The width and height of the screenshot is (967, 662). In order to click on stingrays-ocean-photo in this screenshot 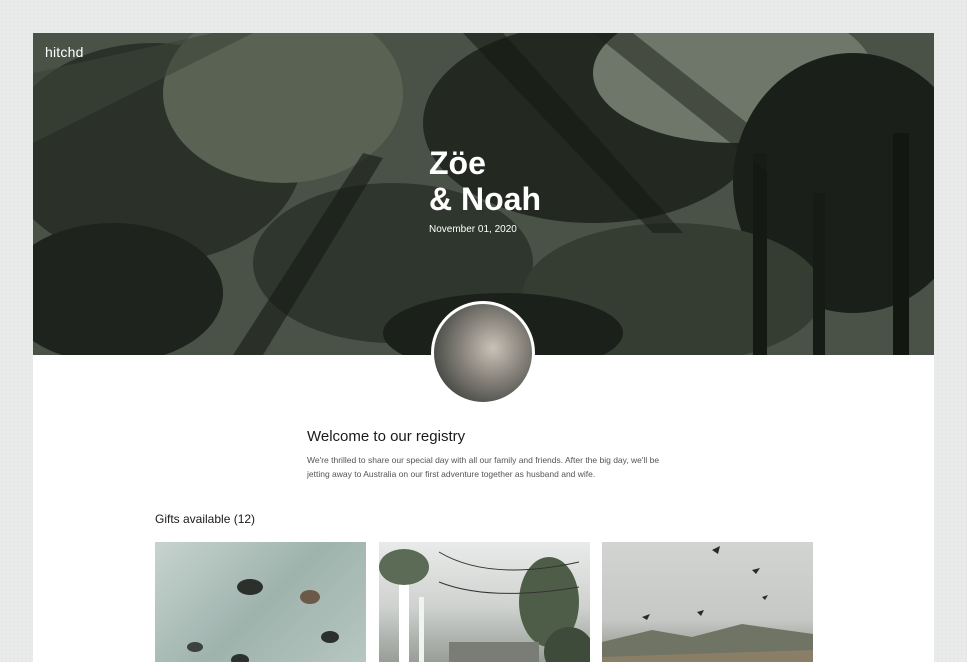, I will do `click(263, 620)`.